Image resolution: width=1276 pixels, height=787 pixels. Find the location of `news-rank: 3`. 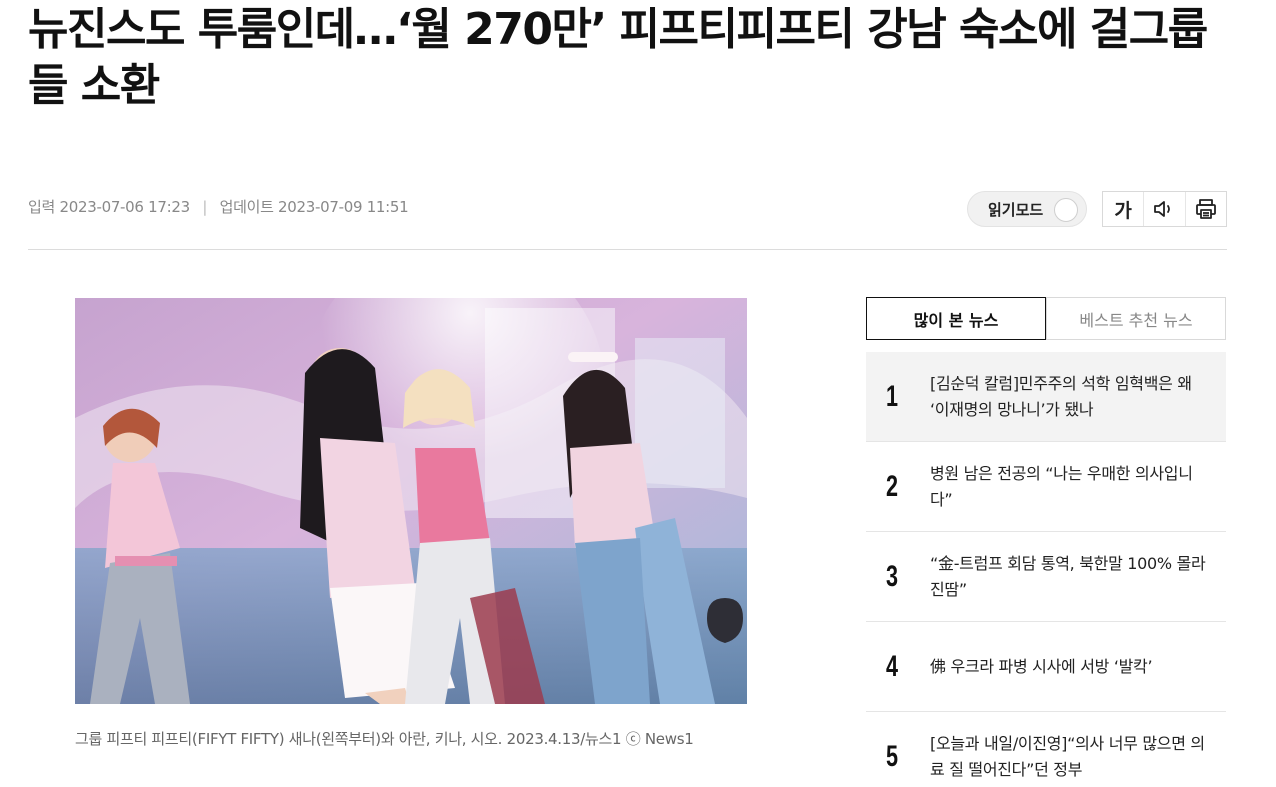

news-rank: 3 is located at coordinates (892, 576).